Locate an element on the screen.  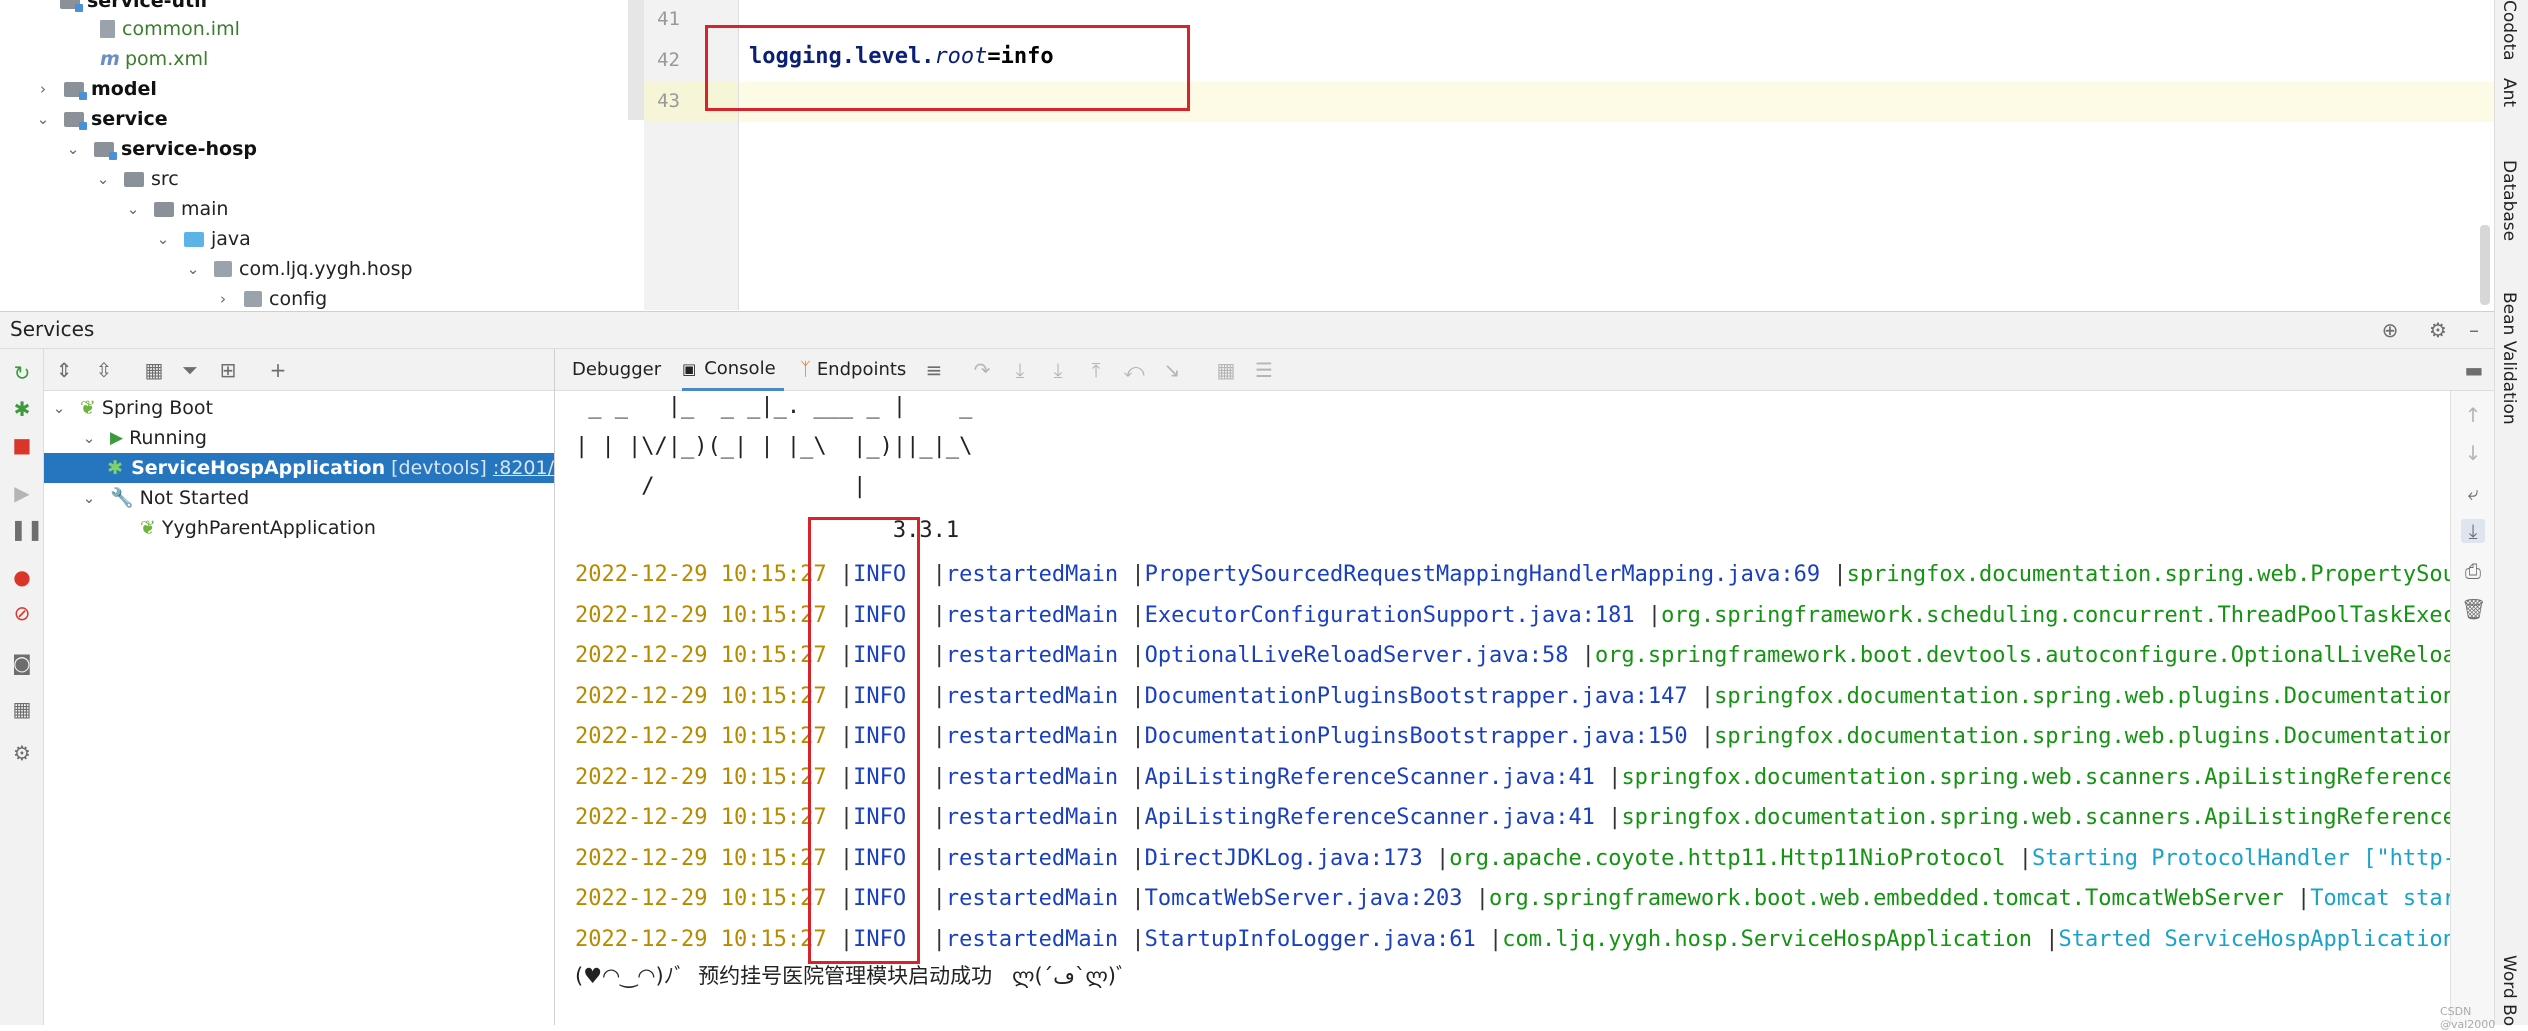
stop-icon: ■ is located at coordinates (22, 445).